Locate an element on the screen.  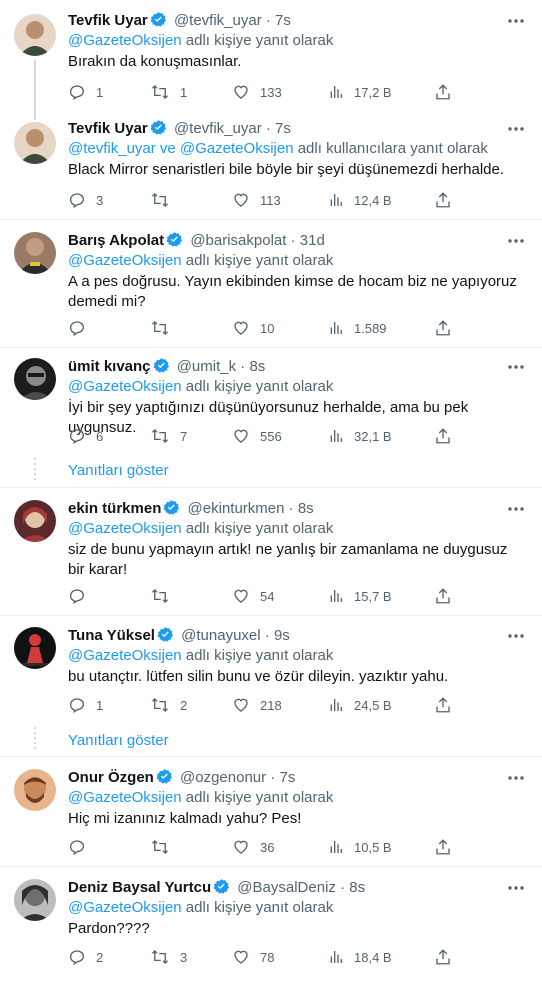
user-handle: @BaysalDeniz is located at coordinates (286, 887).